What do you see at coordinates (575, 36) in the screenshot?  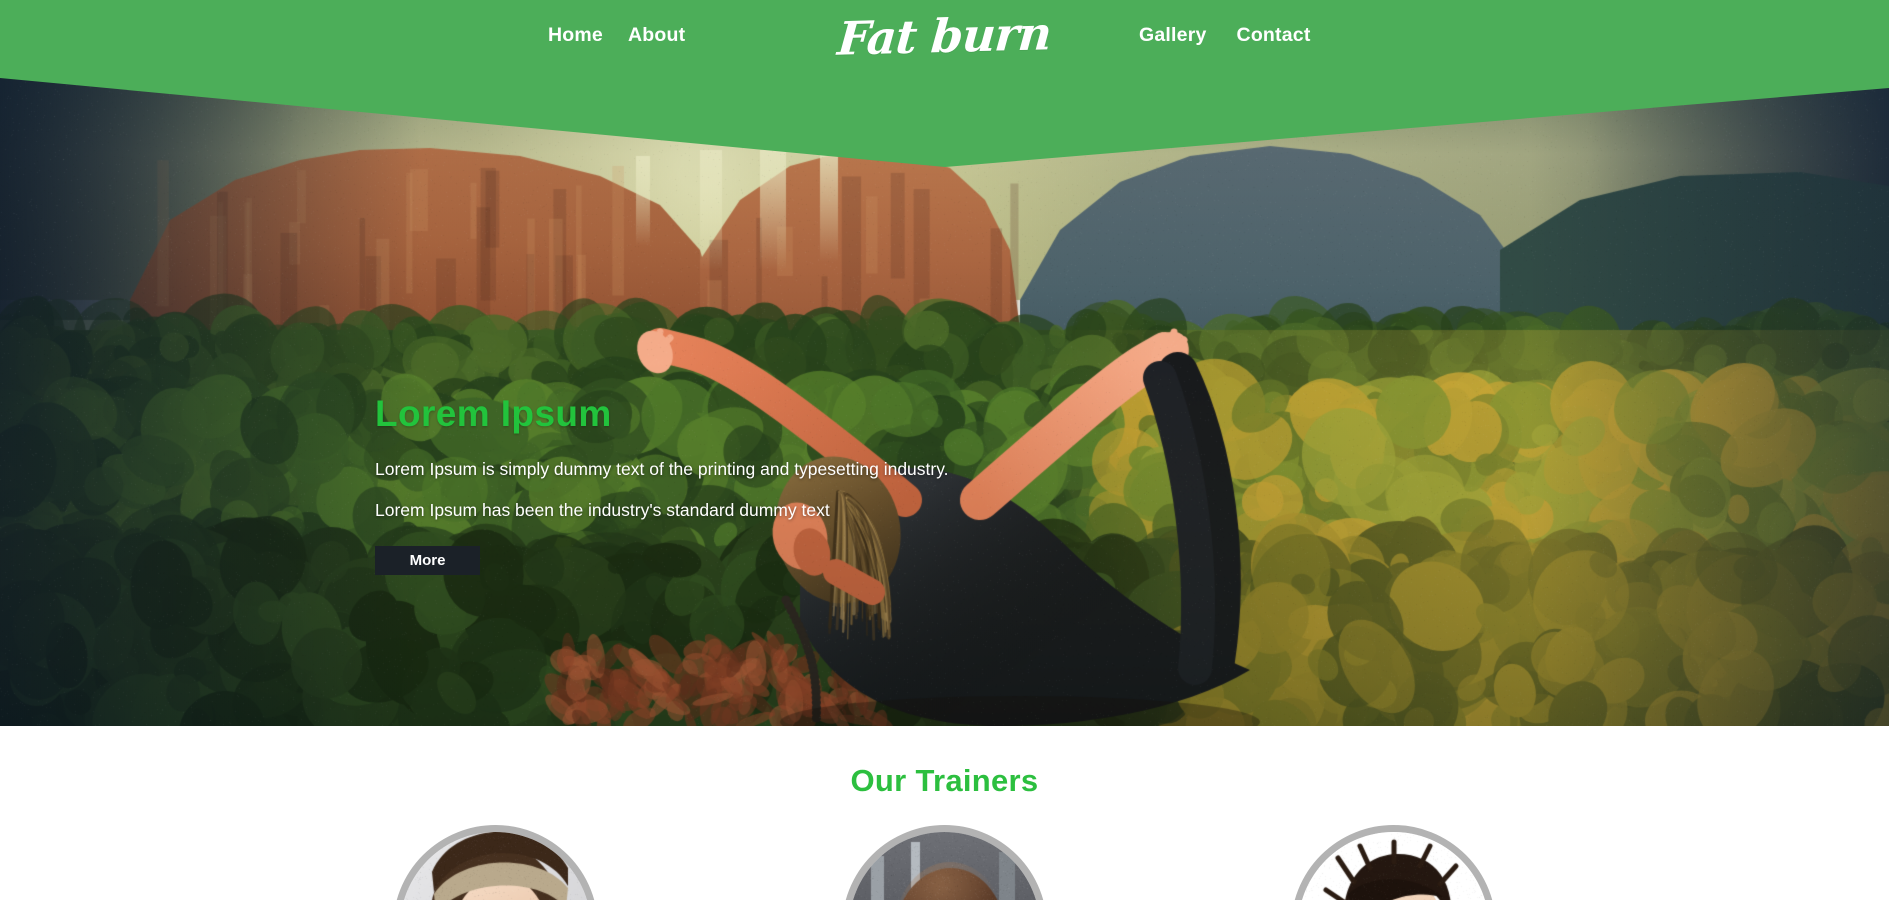 I see `nav-item-home: Home` at bounding box center [575, 36].